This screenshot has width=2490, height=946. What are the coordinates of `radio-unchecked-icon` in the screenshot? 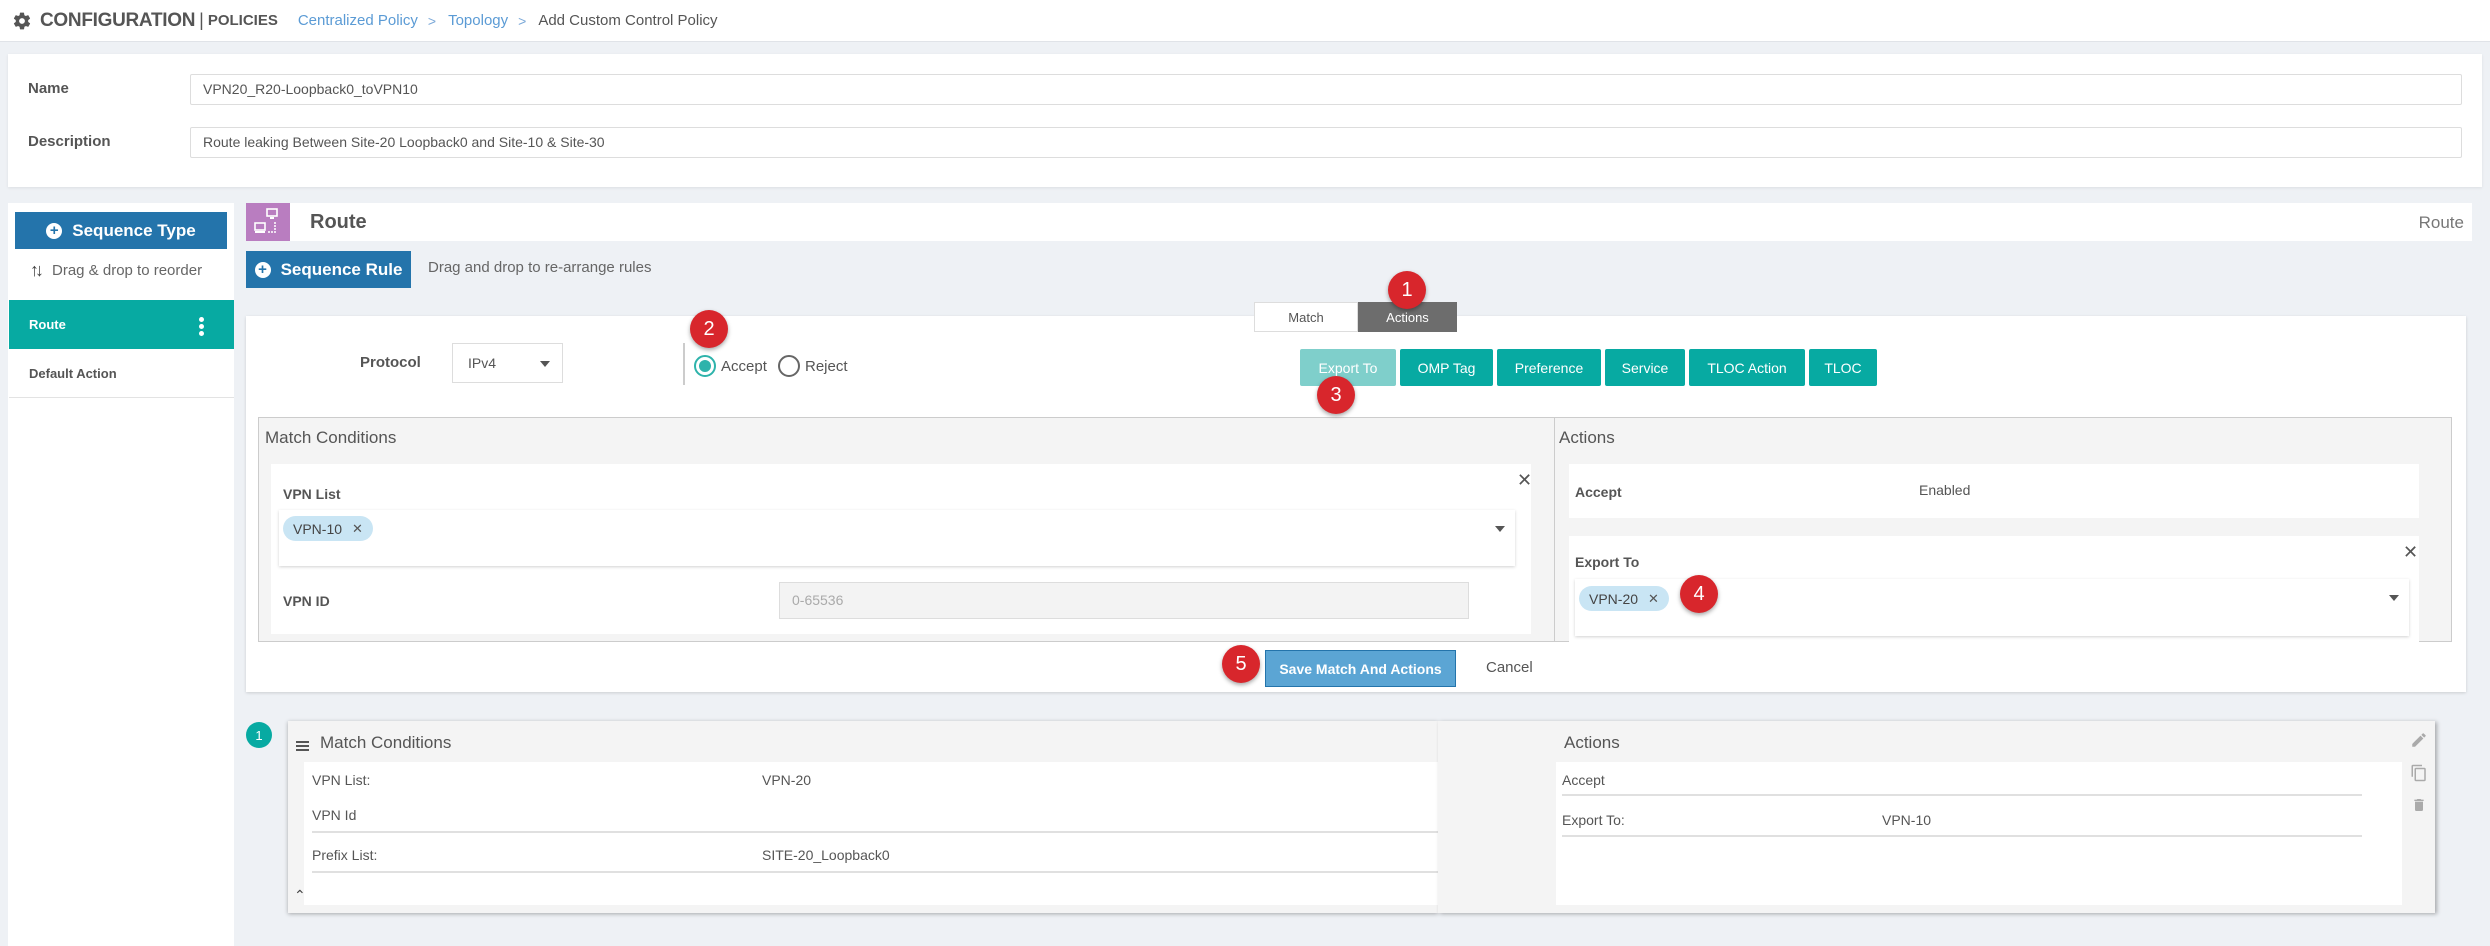 It's located at (789, 366).